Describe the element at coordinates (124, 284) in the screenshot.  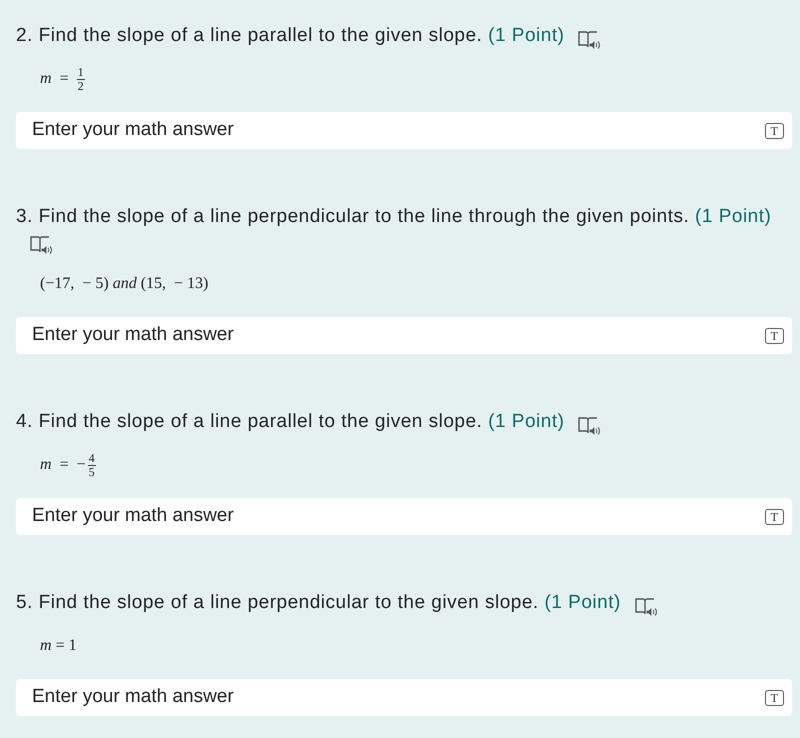
I see `math-expression: (−17, − 5) and (15, − 13)` at that location.